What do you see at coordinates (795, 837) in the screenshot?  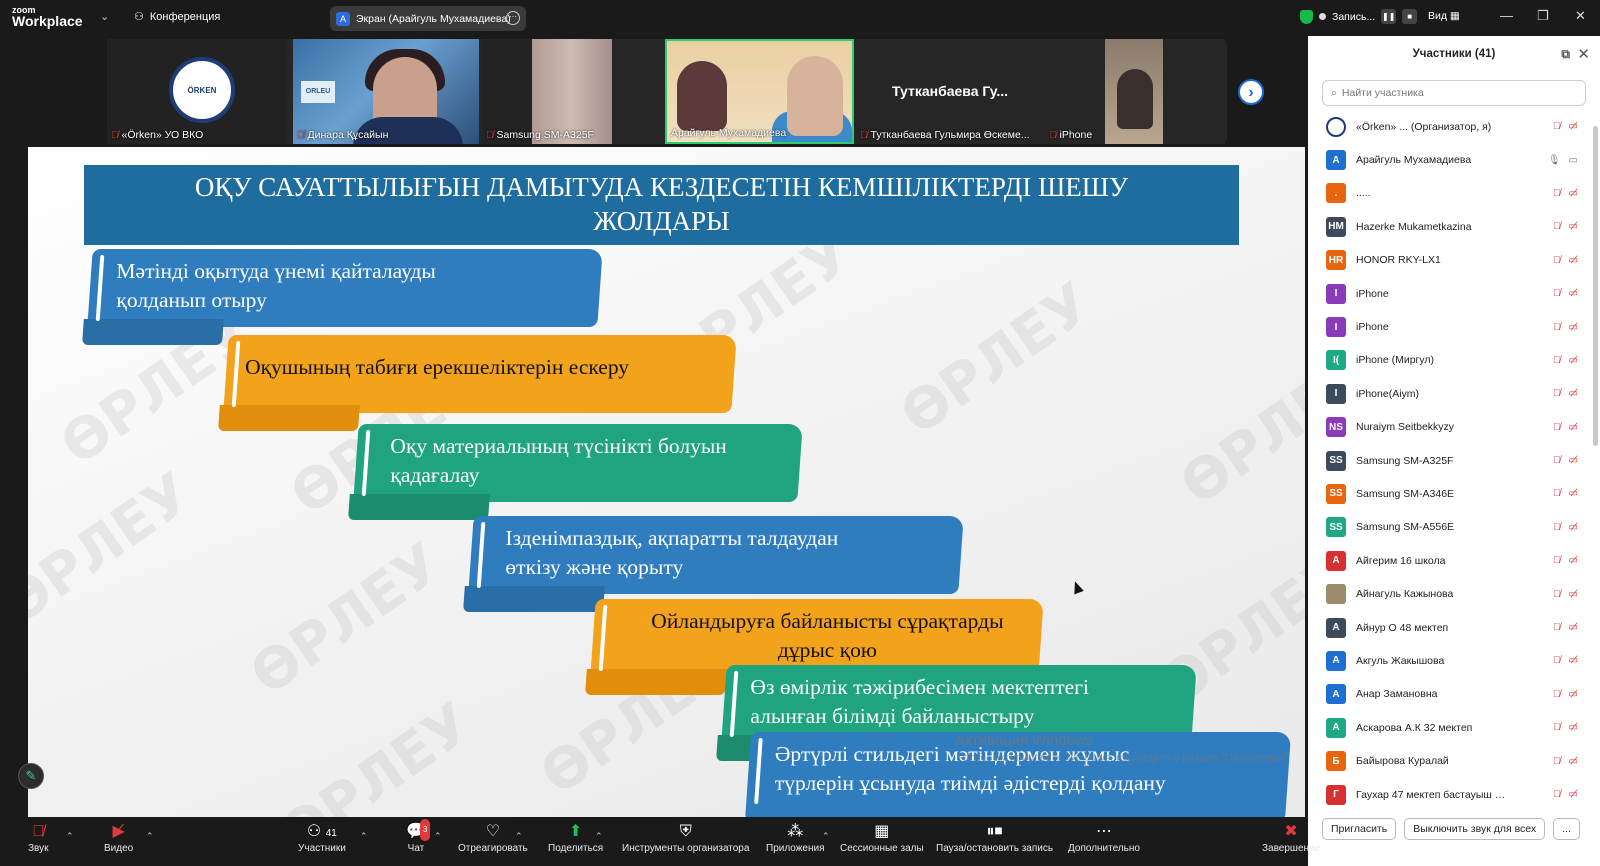 I see `apps-button: ⁂ Приложения` at bounding box center [795, 837].